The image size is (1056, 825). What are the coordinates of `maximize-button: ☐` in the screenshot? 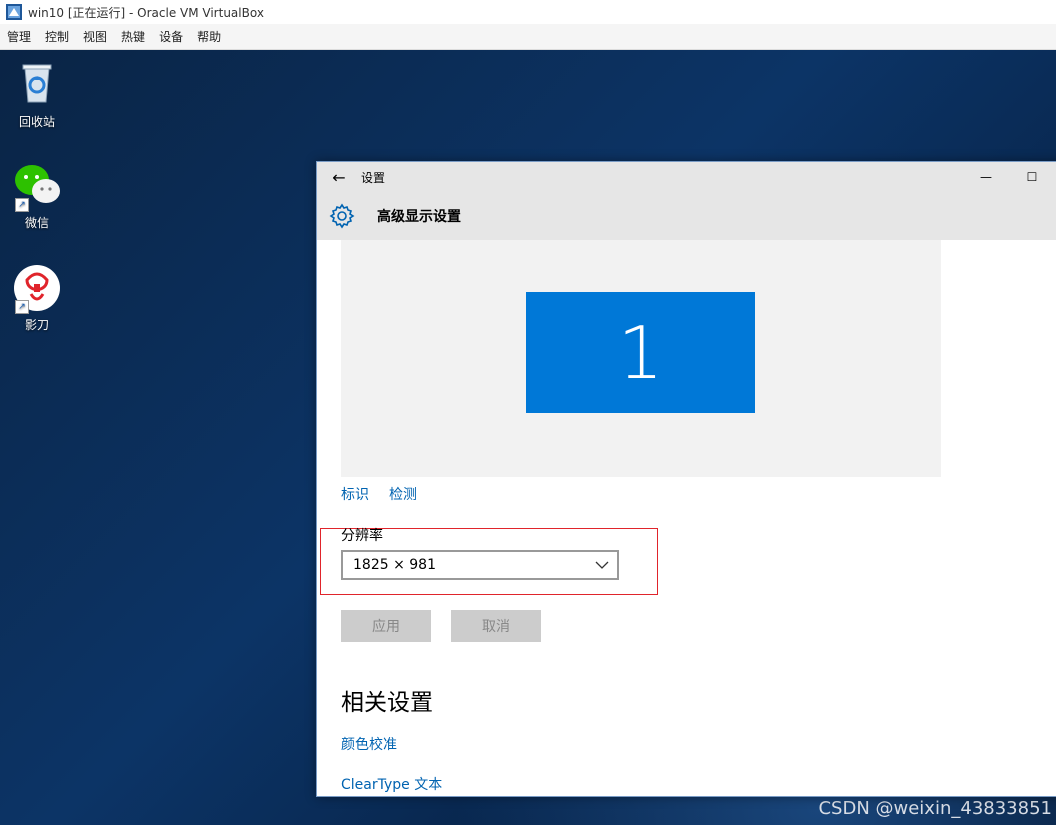 It's located at (1032, 177).